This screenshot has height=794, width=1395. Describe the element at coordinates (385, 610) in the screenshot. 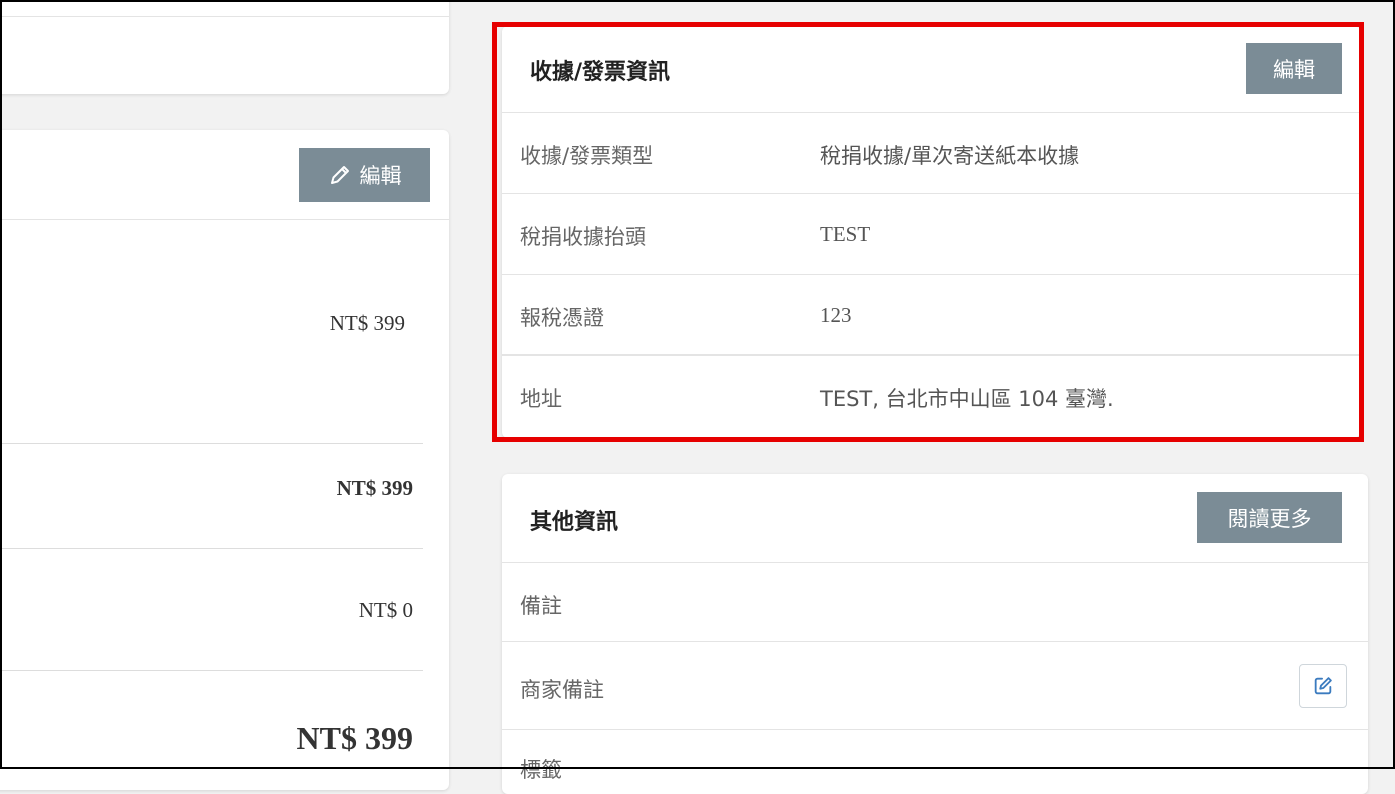

I see `shipping-value: NT$ 0` at that location.